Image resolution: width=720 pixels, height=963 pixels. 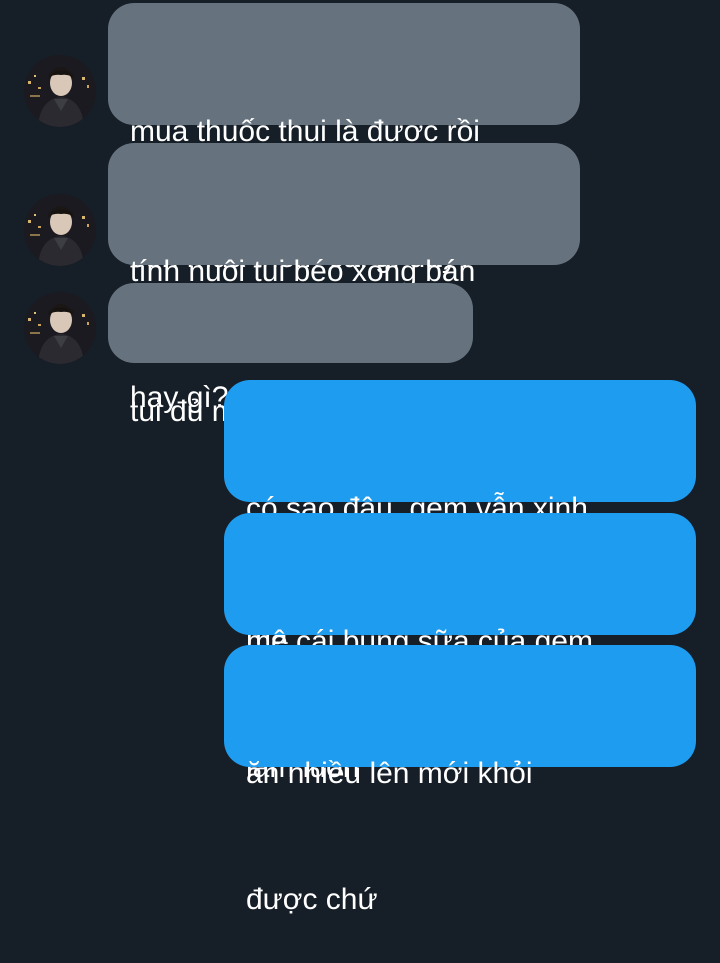 I want to click on incoming-message-bubble: tui đủ mũm mĩm ròii, so click(x=290, y=355).